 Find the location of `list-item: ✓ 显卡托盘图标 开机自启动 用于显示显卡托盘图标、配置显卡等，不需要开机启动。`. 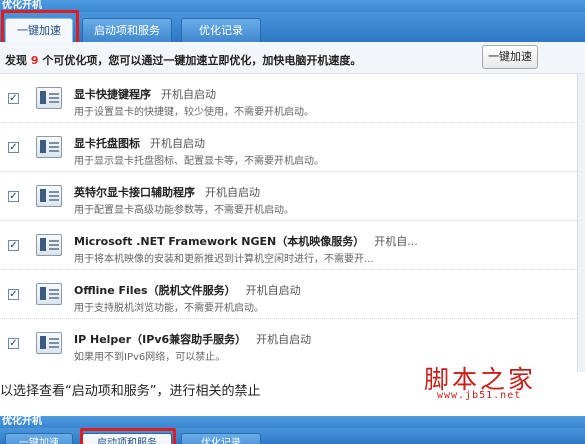

list-item: ✓ 显卡托盘图标 开机自启动 用于显示显卡托盘图标、配置显卡等，不需要开机启动。 is located at coordinates (292, 147).